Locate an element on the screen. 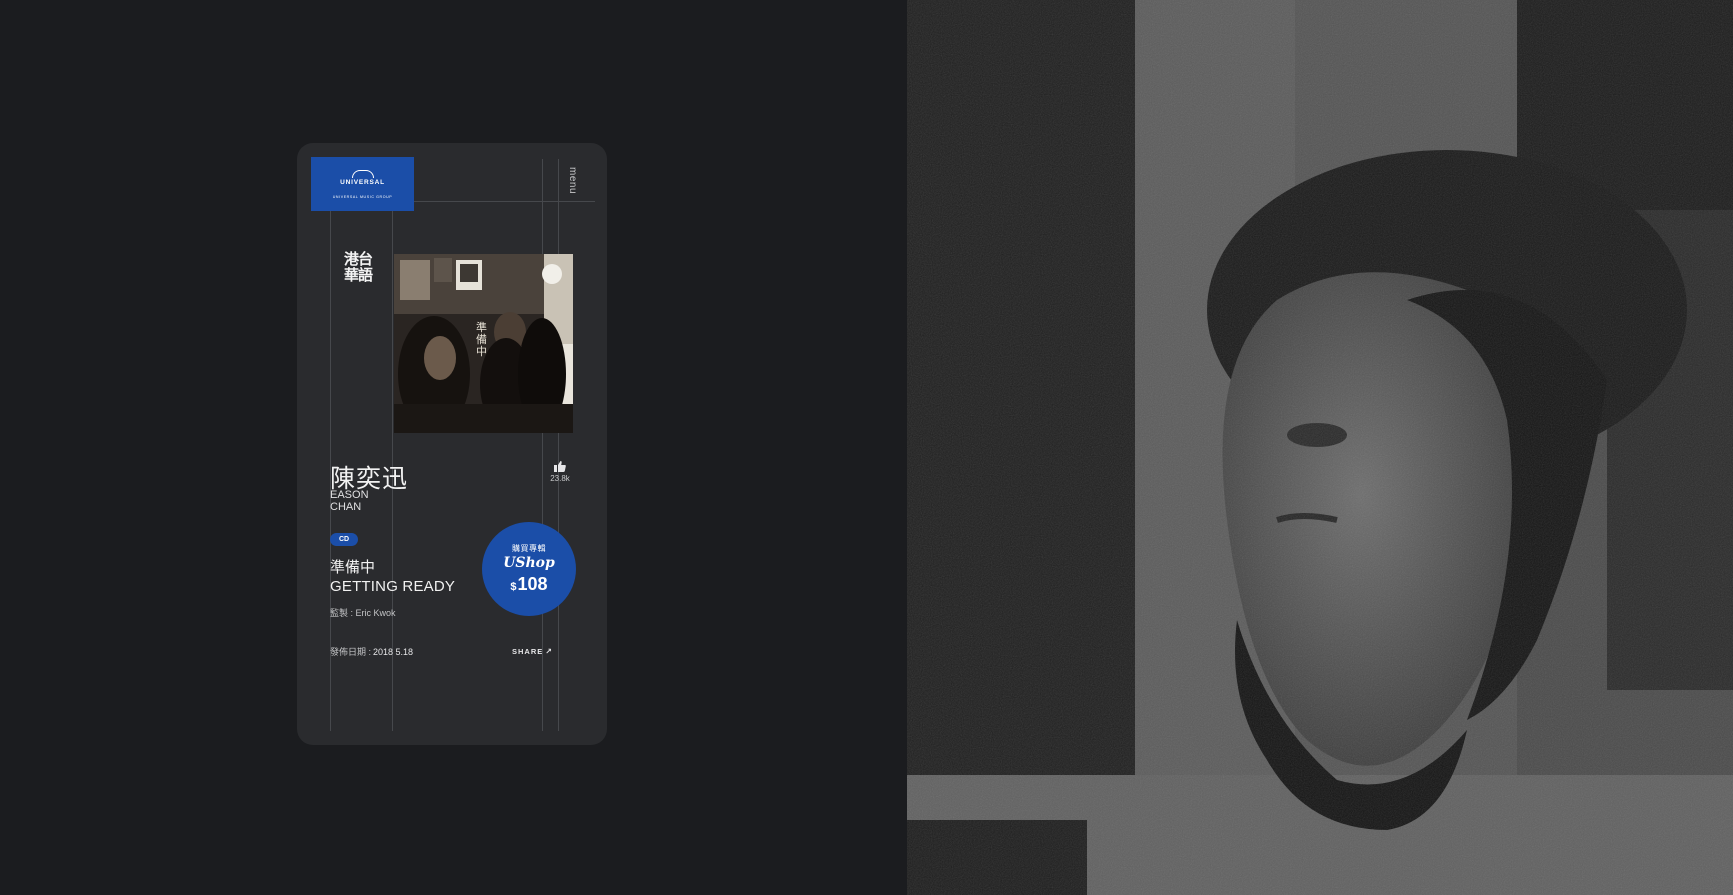 Image resolution: width=1733 pixels, height=895 pixels. artist-name-english-line1: EASON is located at coordinates (349, 495).